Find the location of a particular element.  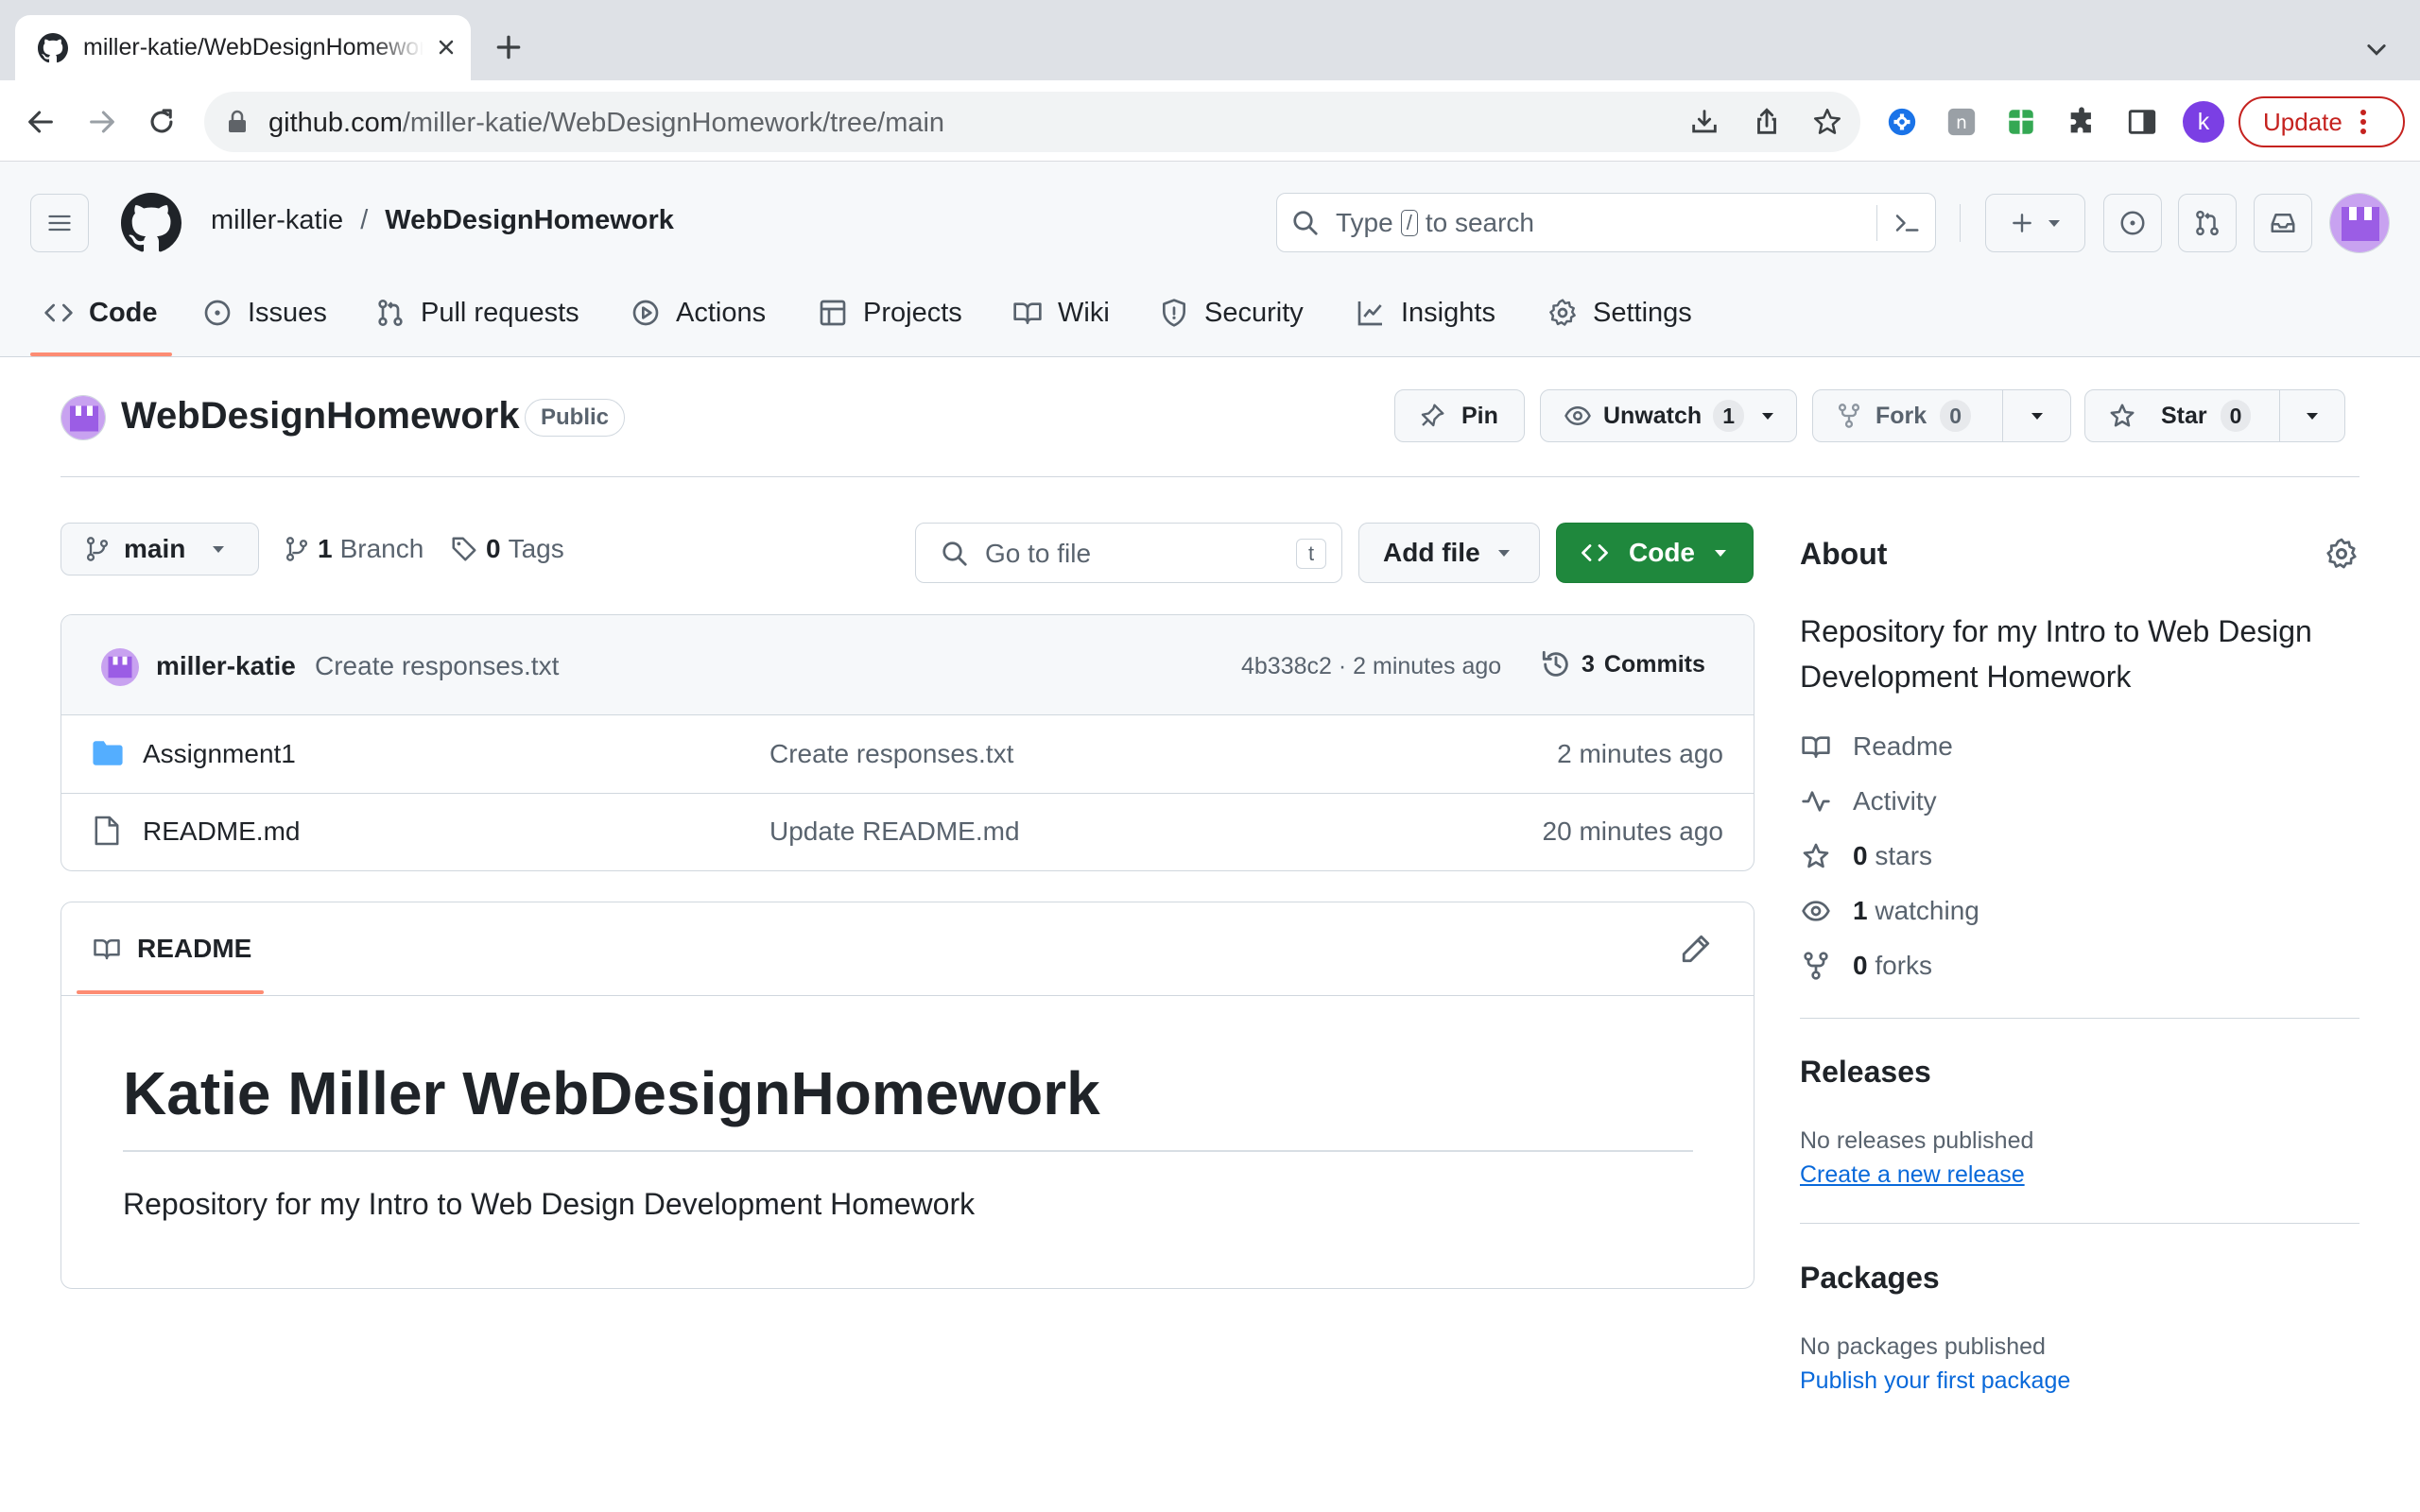

search-placeholder: Type / to search is located at coordinates (1435, 223).